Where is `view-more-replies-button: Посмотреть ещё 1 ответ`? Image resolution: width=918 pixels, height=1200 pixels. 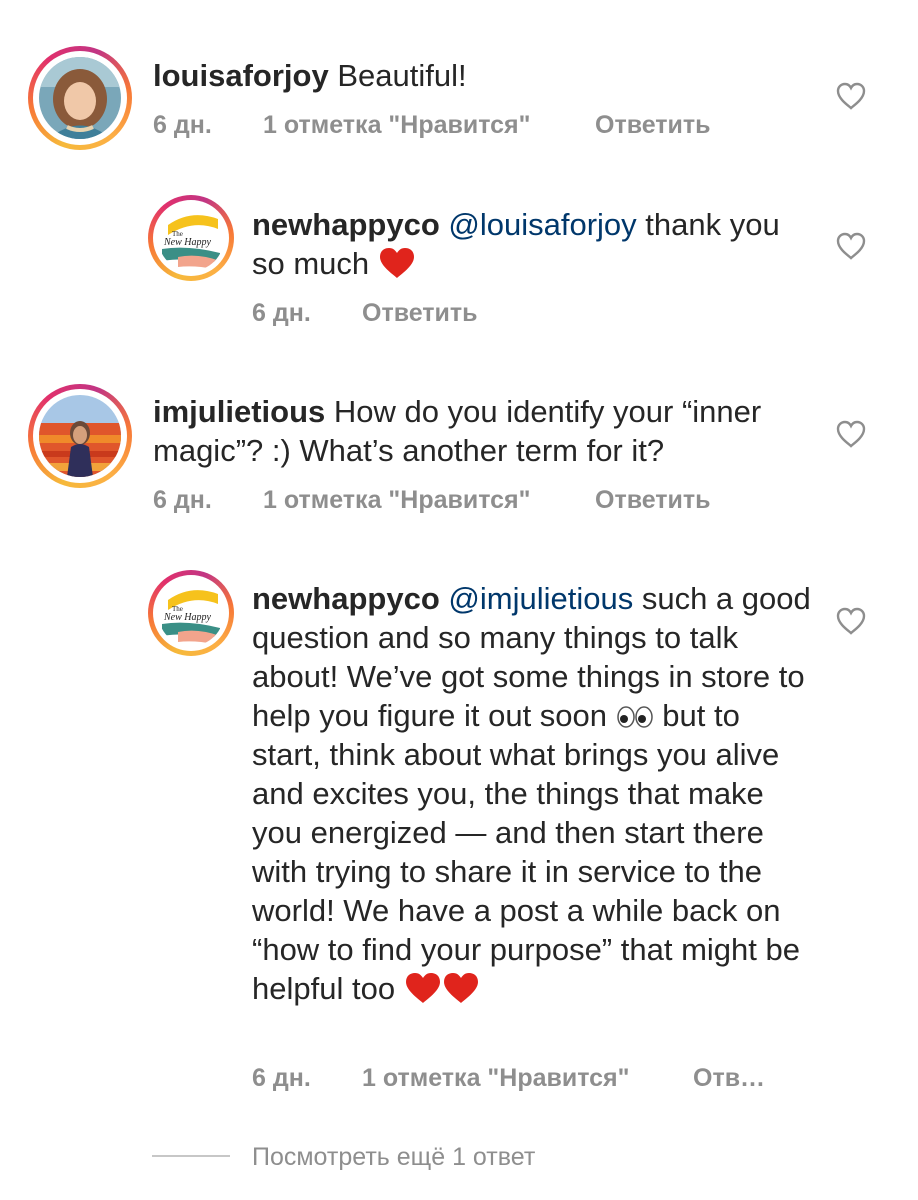 view-more-replies-button: Посмотреть ещё 1 ответ is located at coordinates (393, 1157).